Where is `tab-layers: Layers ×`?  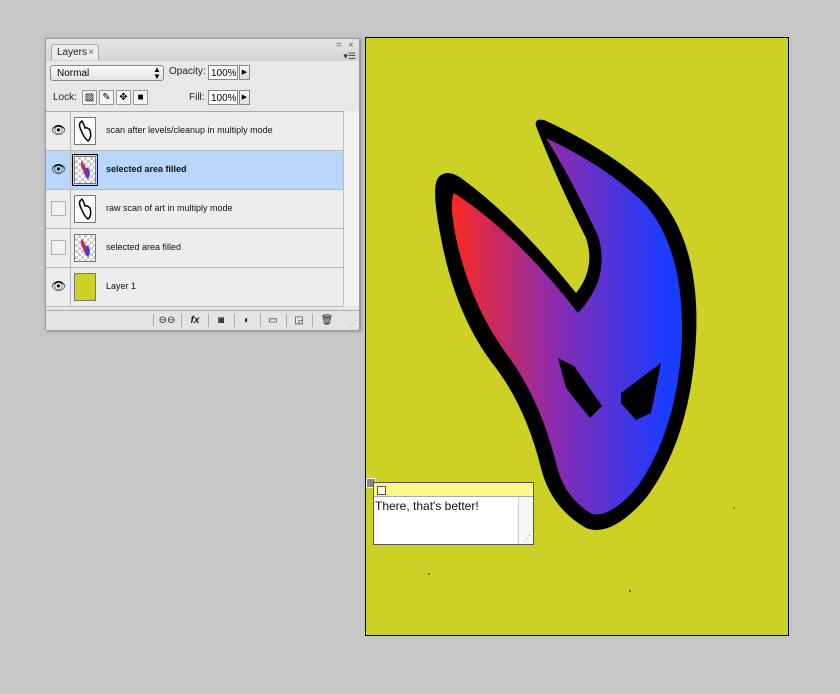
tab-layers: Layers × is located at coordinates (75, 52).